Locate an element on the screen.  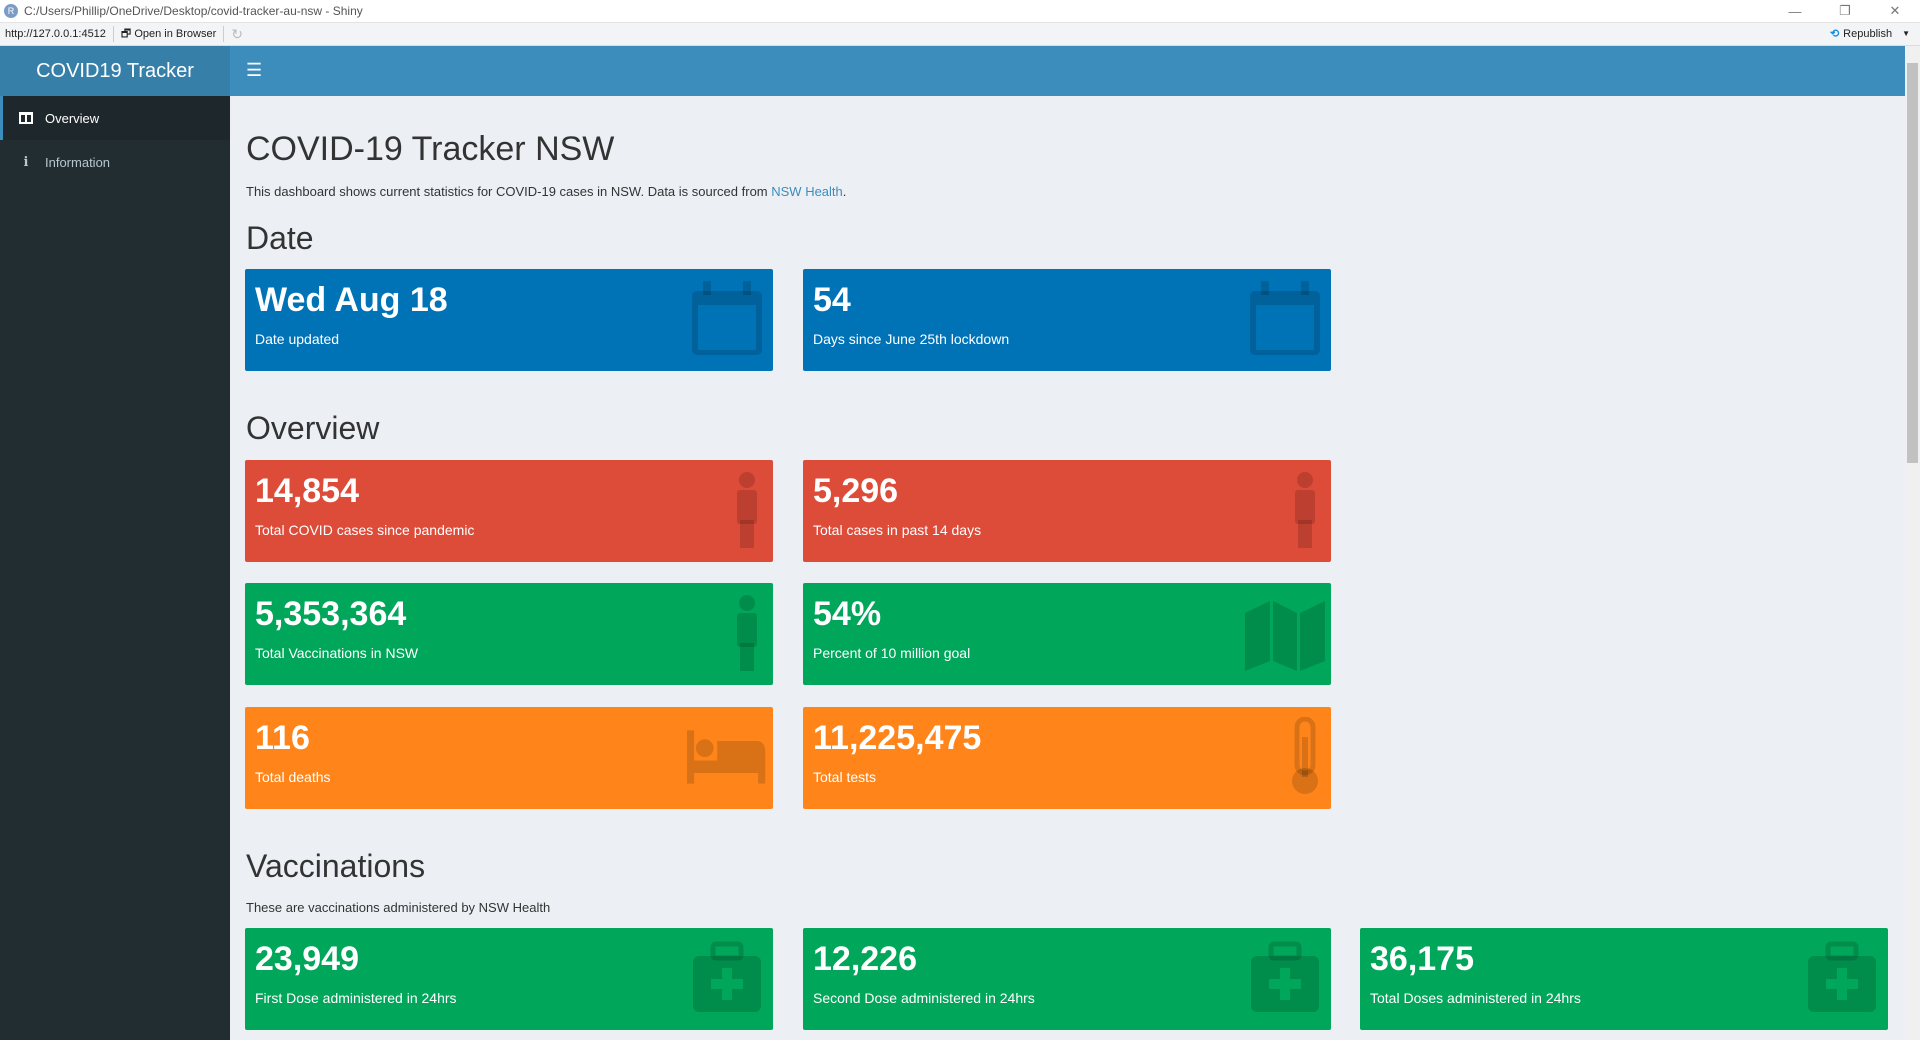
dashboard-icon is located at coordinates (26, 118).